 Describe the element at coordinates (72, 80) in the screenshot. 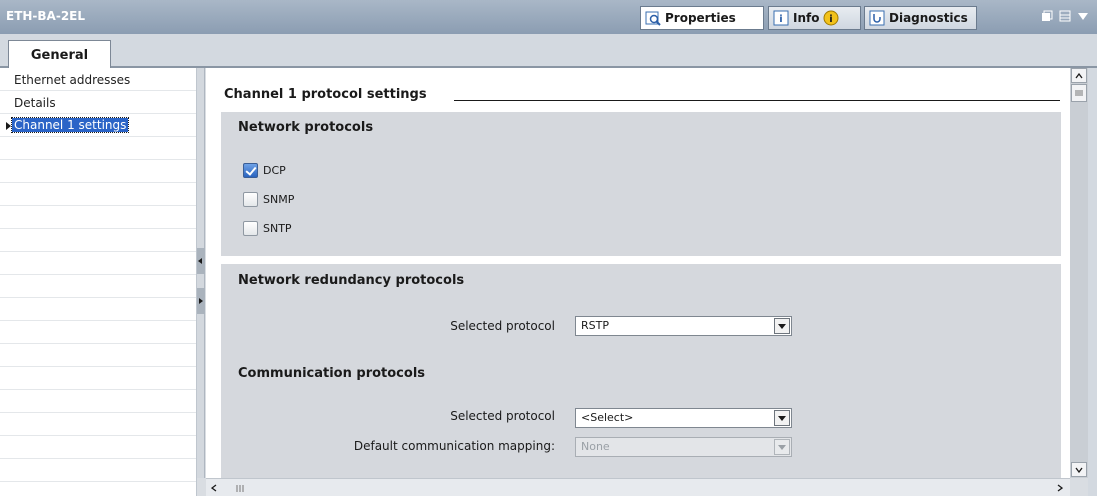

I see `nav-item-ethernet-addresses: Ethernet addresses` at that location.